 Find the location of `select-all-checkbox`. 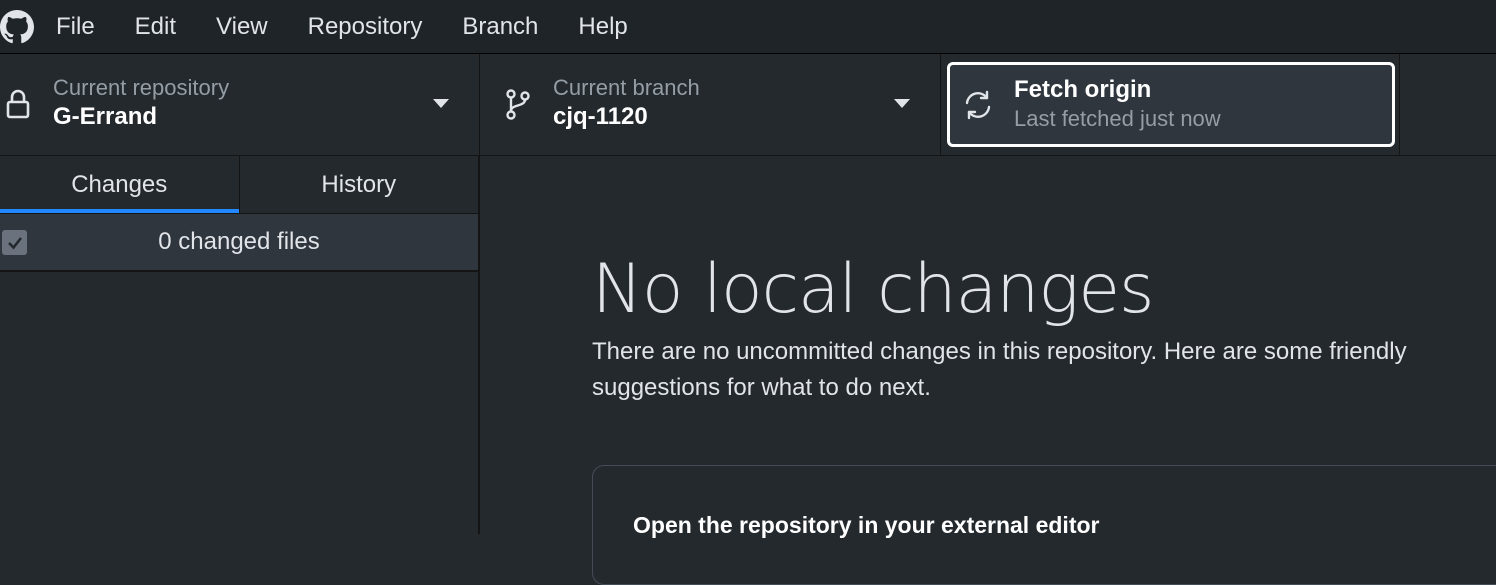

select-all-checkbox is located at coordinates (14, 242).